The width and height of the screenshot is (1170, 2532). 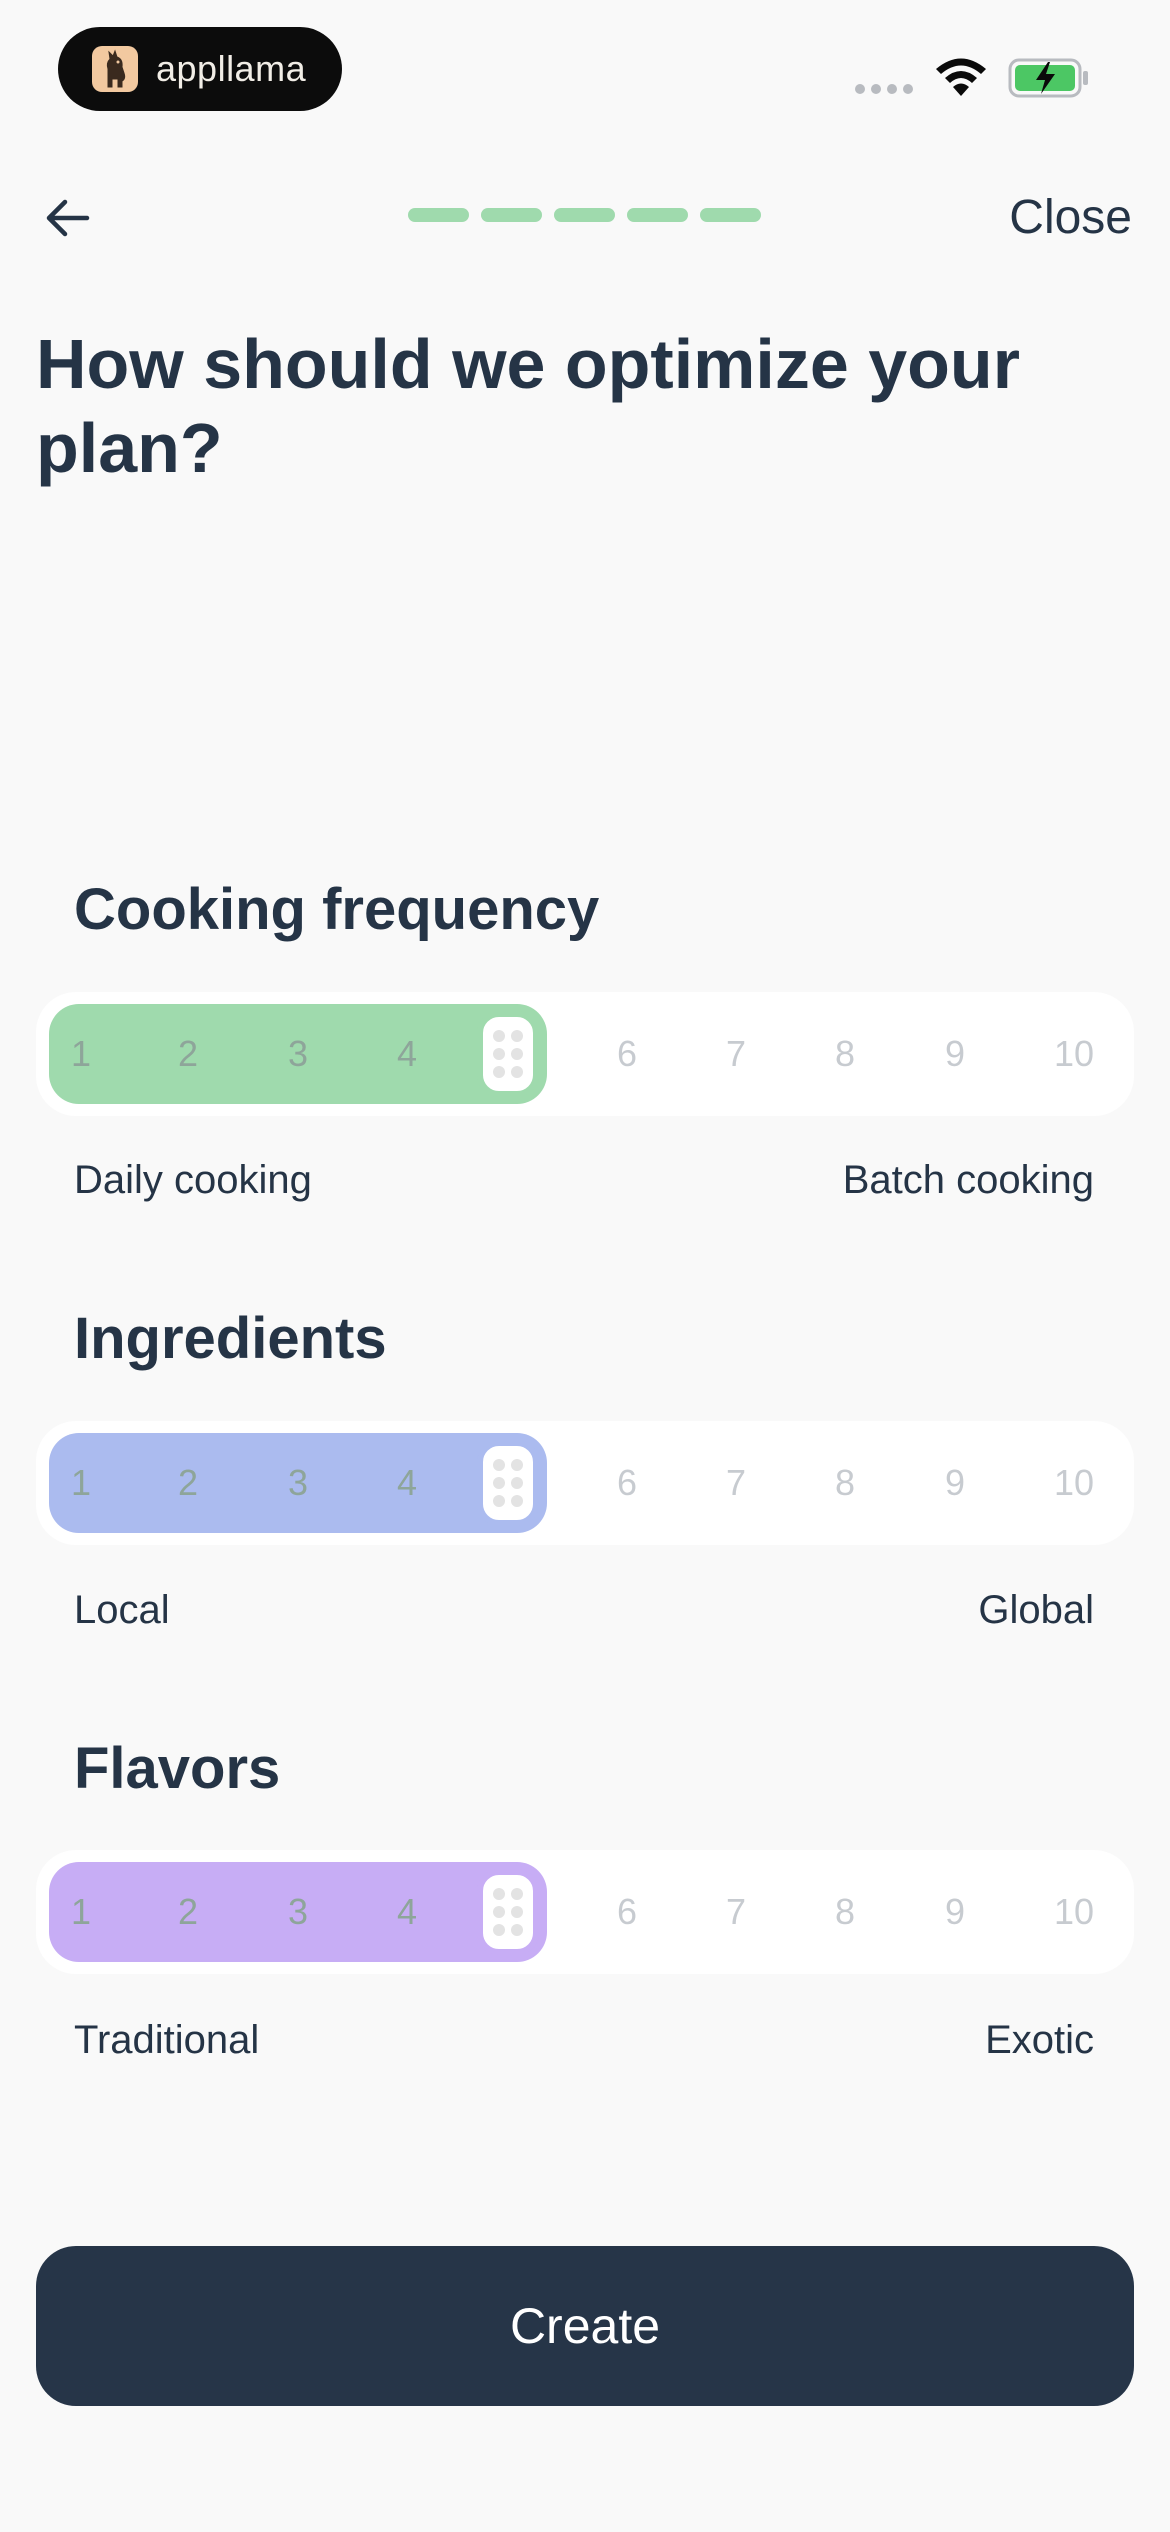 I want to click on create-button: Create, so click(x=585, y=2326).